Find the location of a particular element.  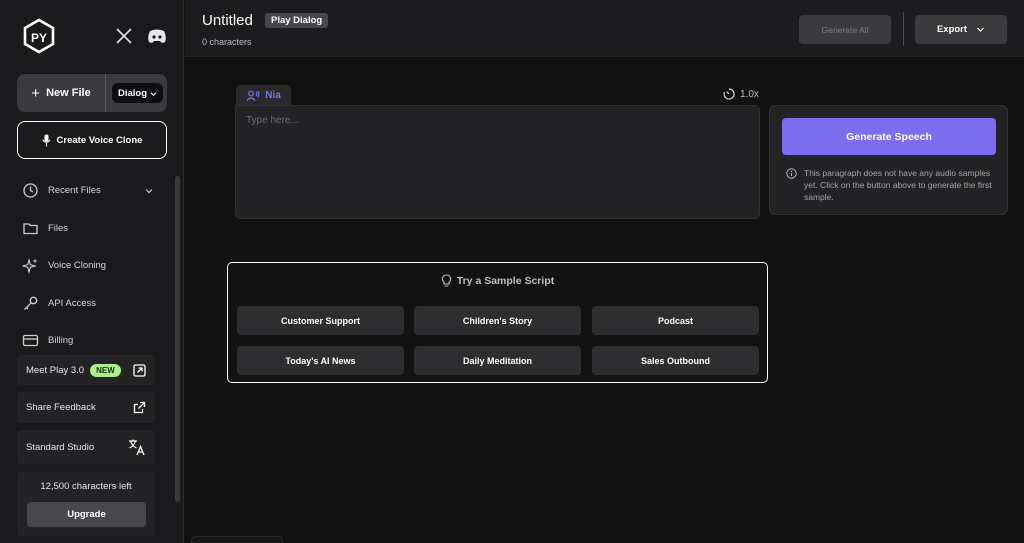

lightbulb-icon is located at coordinates (446, 280).